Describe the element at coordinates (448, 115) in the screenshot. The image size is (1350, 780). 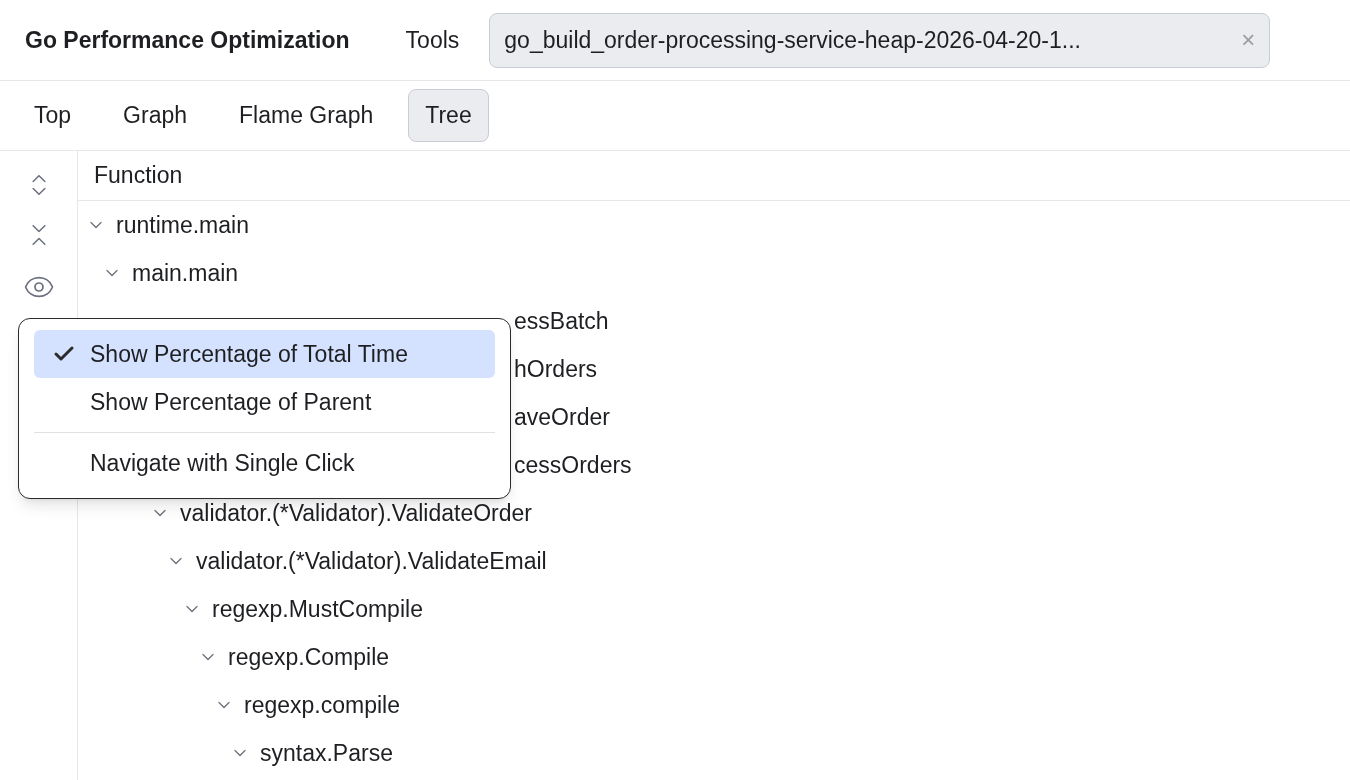
I see `view-tab: Tree` at that location.